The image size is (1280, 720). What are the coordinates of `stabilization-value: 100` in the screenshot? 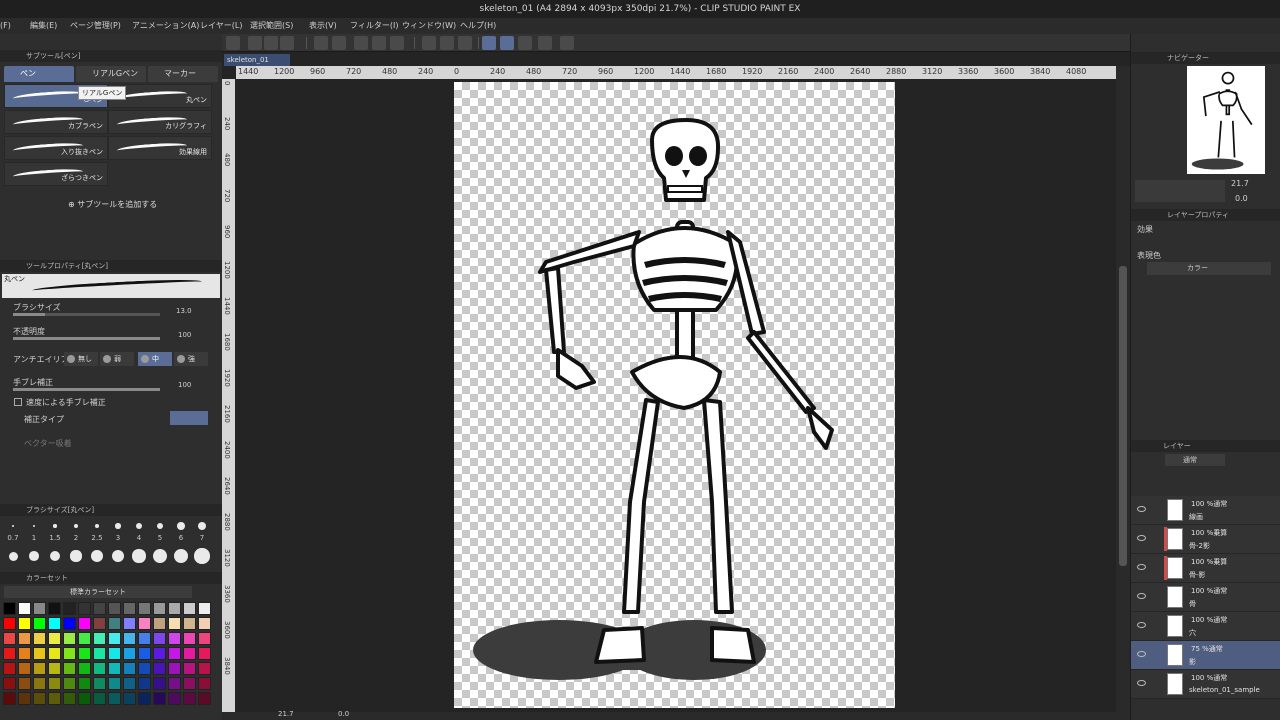 It's located at (184, 385).